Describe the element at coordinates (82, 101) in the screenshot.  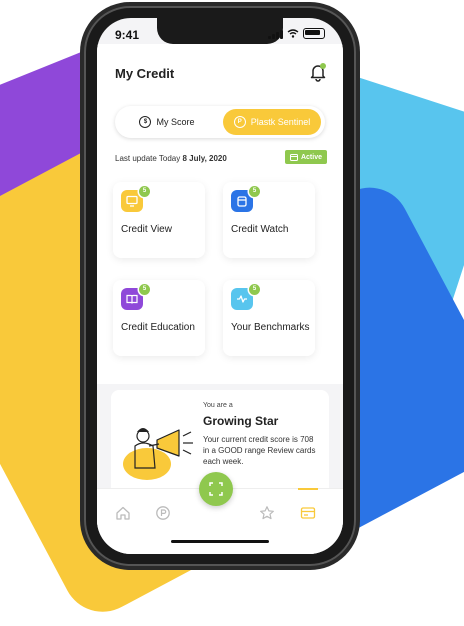
I see `phone-silent-switch` at that location.